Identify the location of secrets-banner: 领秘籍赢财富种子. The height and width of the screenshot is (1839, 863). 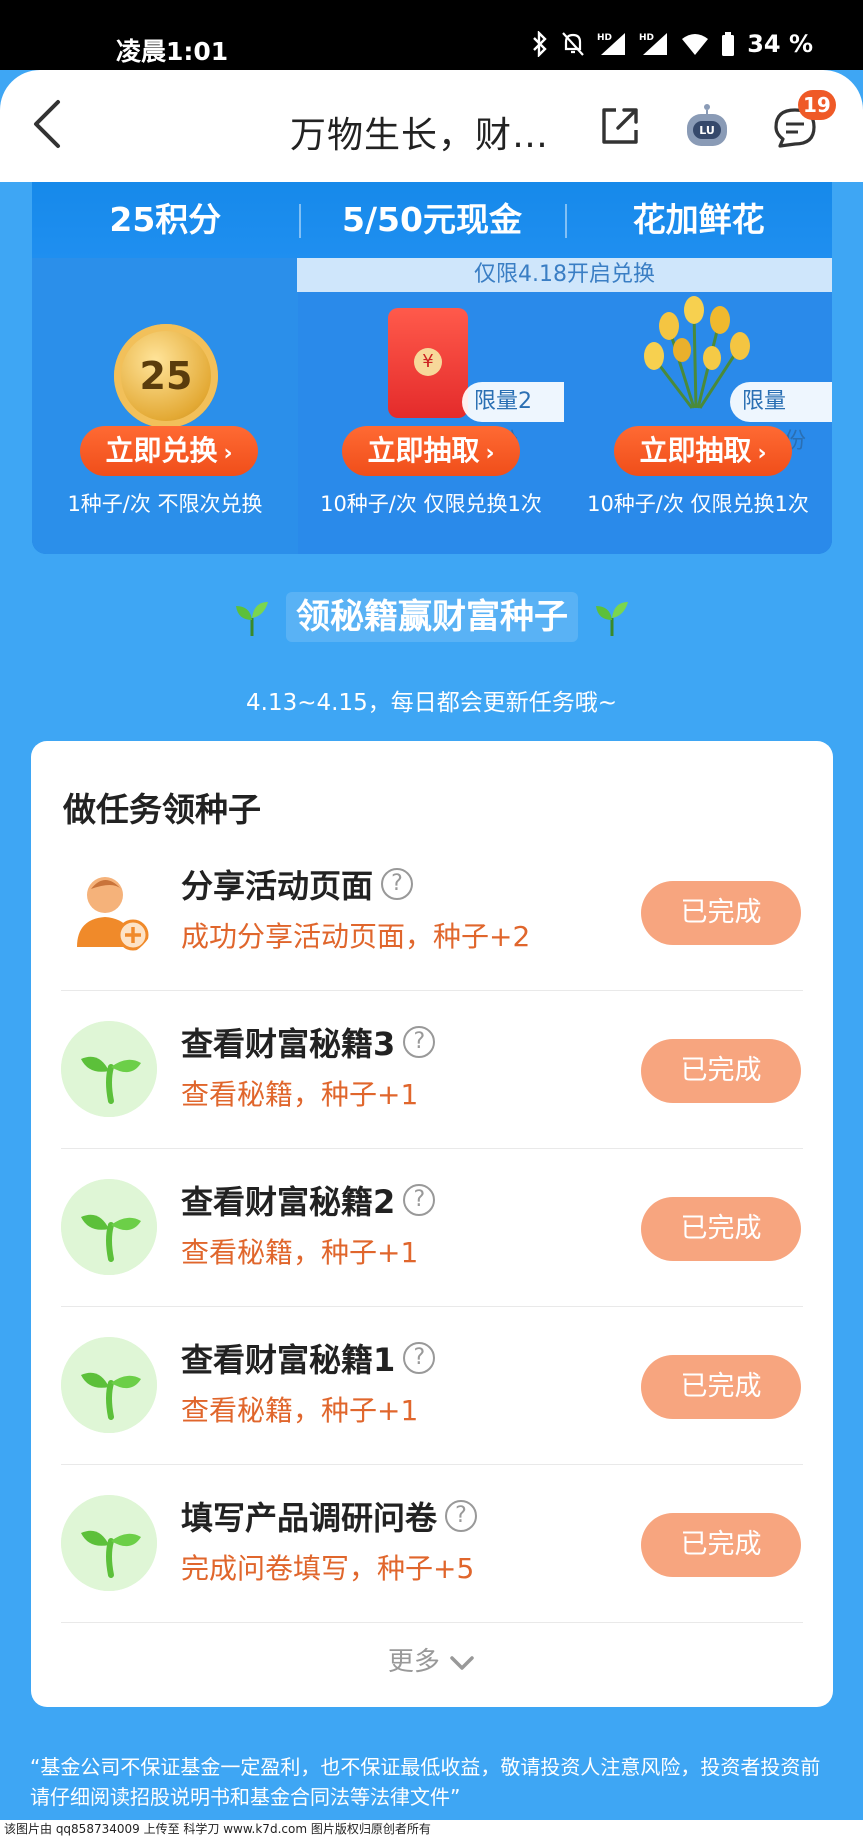
(432, 617).